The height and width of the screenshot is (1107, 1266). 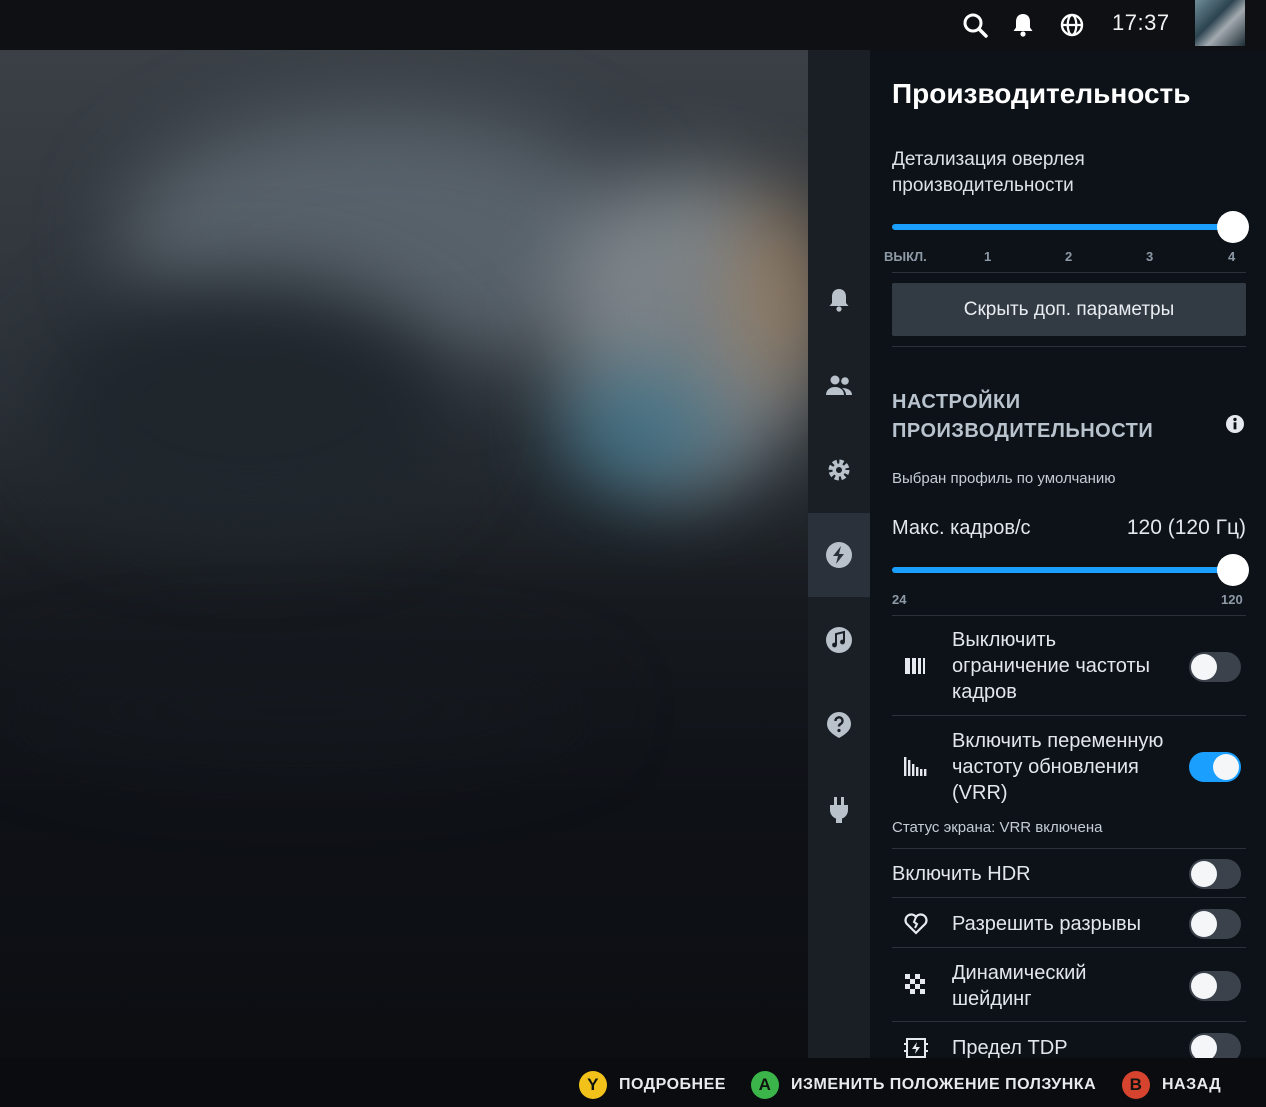 I want to click on hdr-label: Включить HDR, so click(x=961, y=874).